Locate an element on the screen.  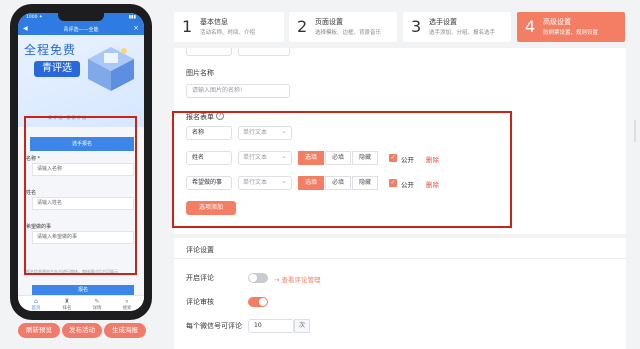
phone-notch is located at coordinates (81, 17).